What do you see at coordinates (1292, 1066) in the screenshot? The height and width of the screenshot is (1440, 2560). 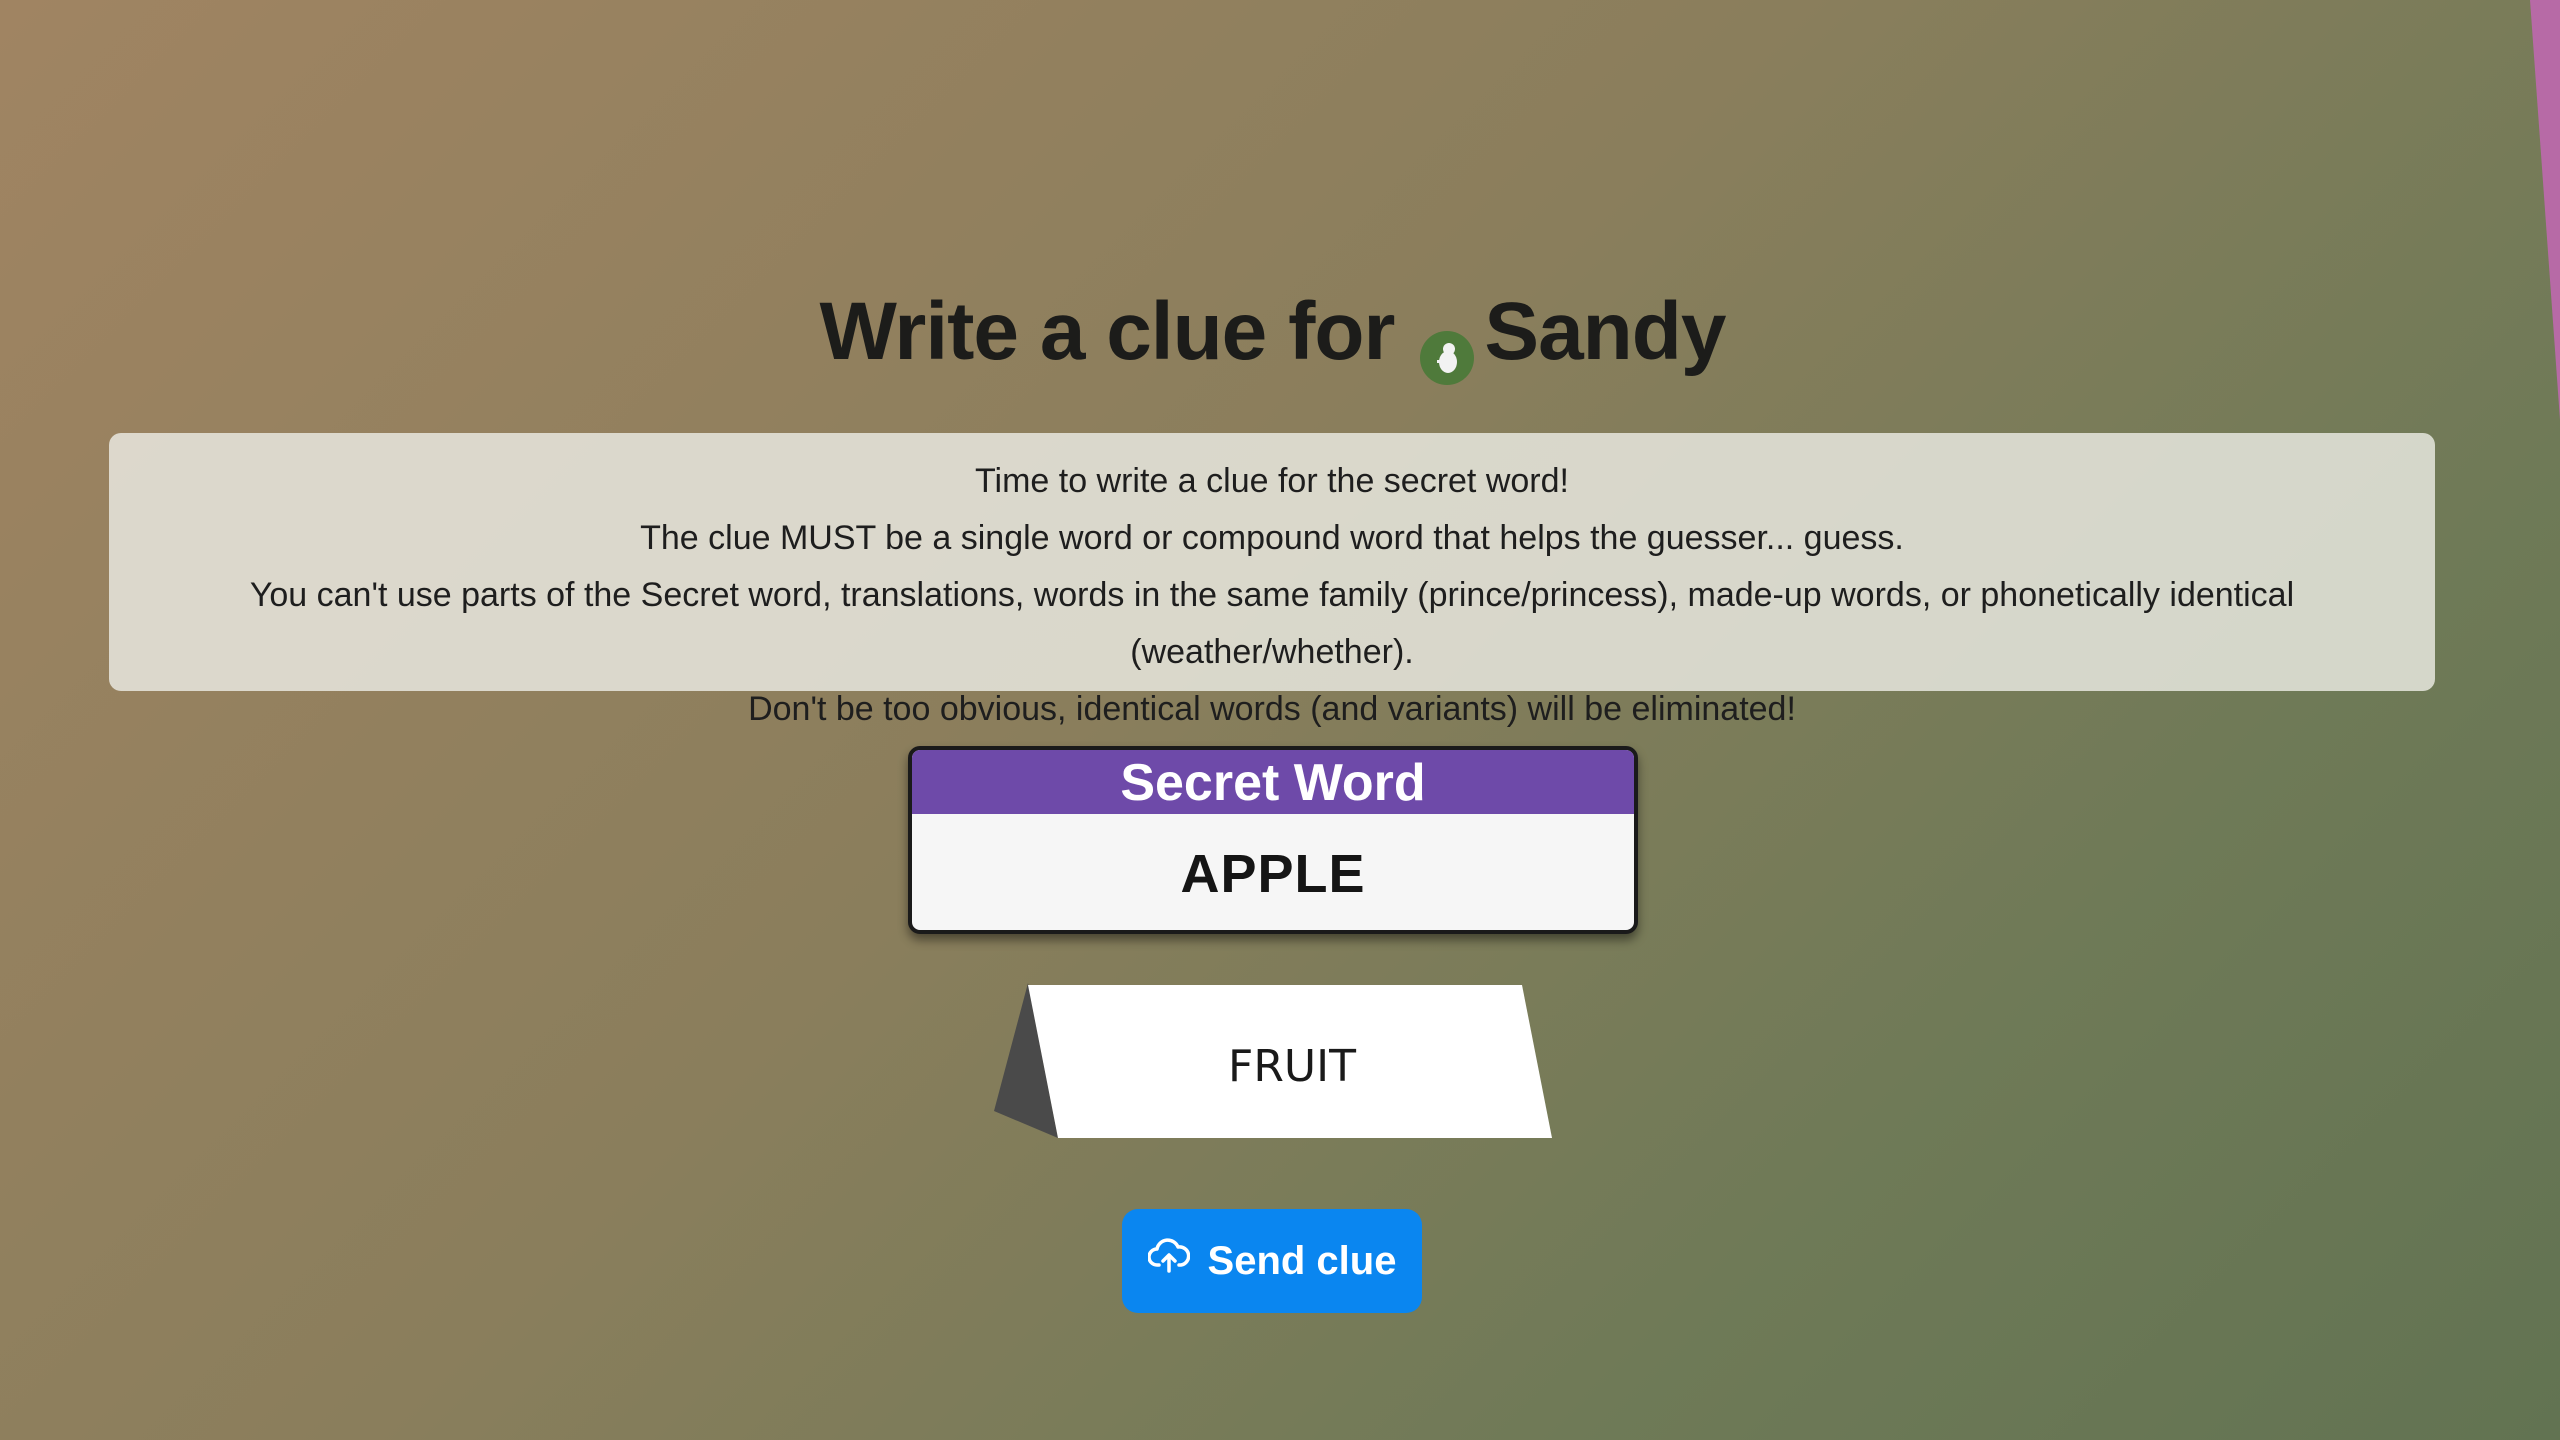 I see `clue-input` at bounding box center [1292, 1066].